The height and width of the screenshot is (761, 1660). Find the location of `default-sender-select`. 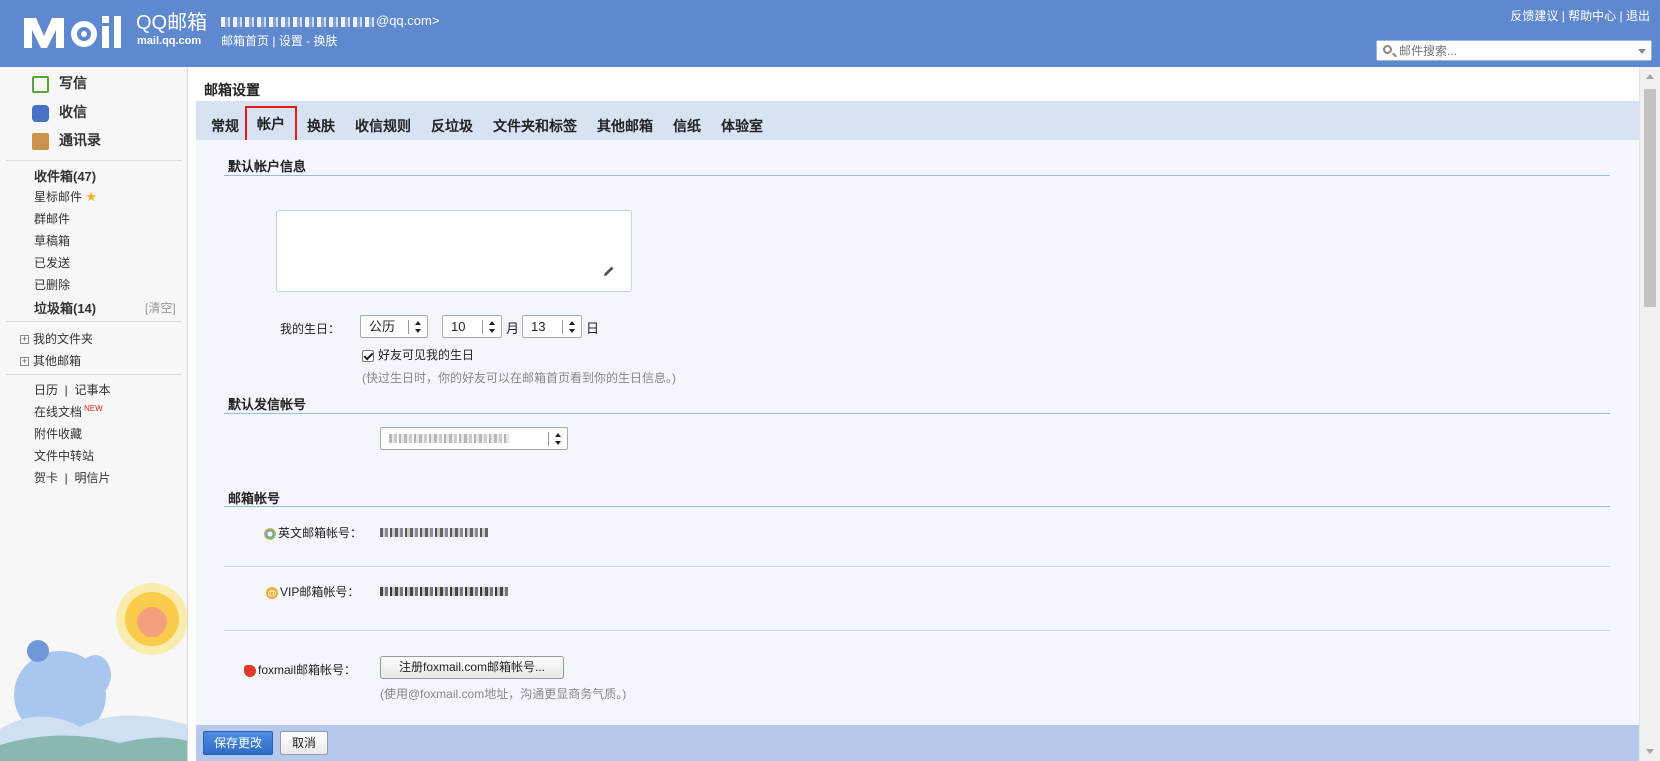

default-sender-select is located at coordinates (474, 438).